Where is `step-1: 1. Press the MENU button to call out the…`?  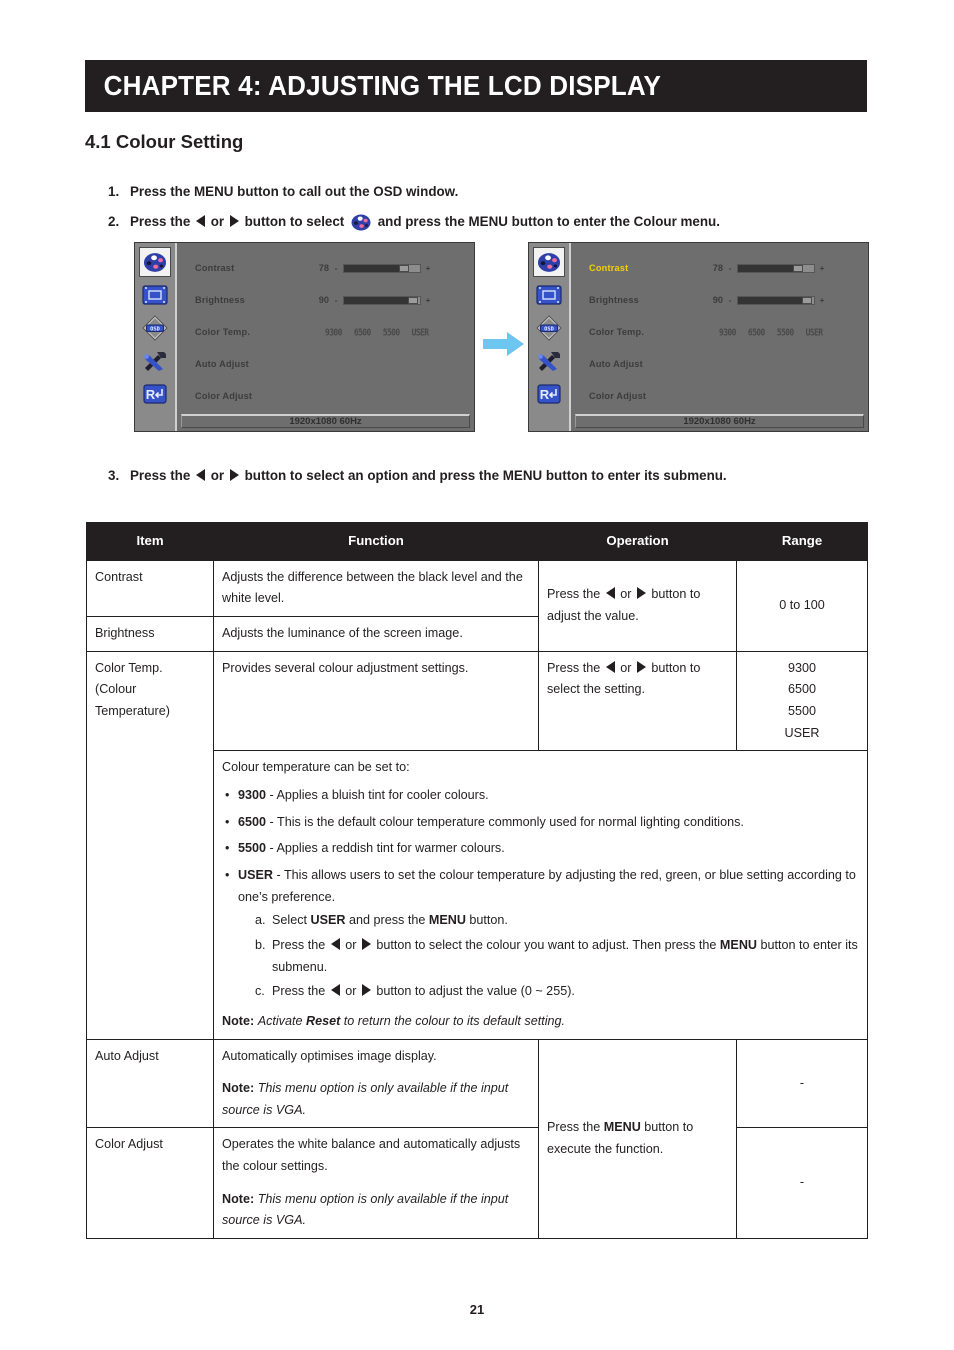
step-1: 1. Press the MENU button to call out the… is located at coordinates (488, 192).